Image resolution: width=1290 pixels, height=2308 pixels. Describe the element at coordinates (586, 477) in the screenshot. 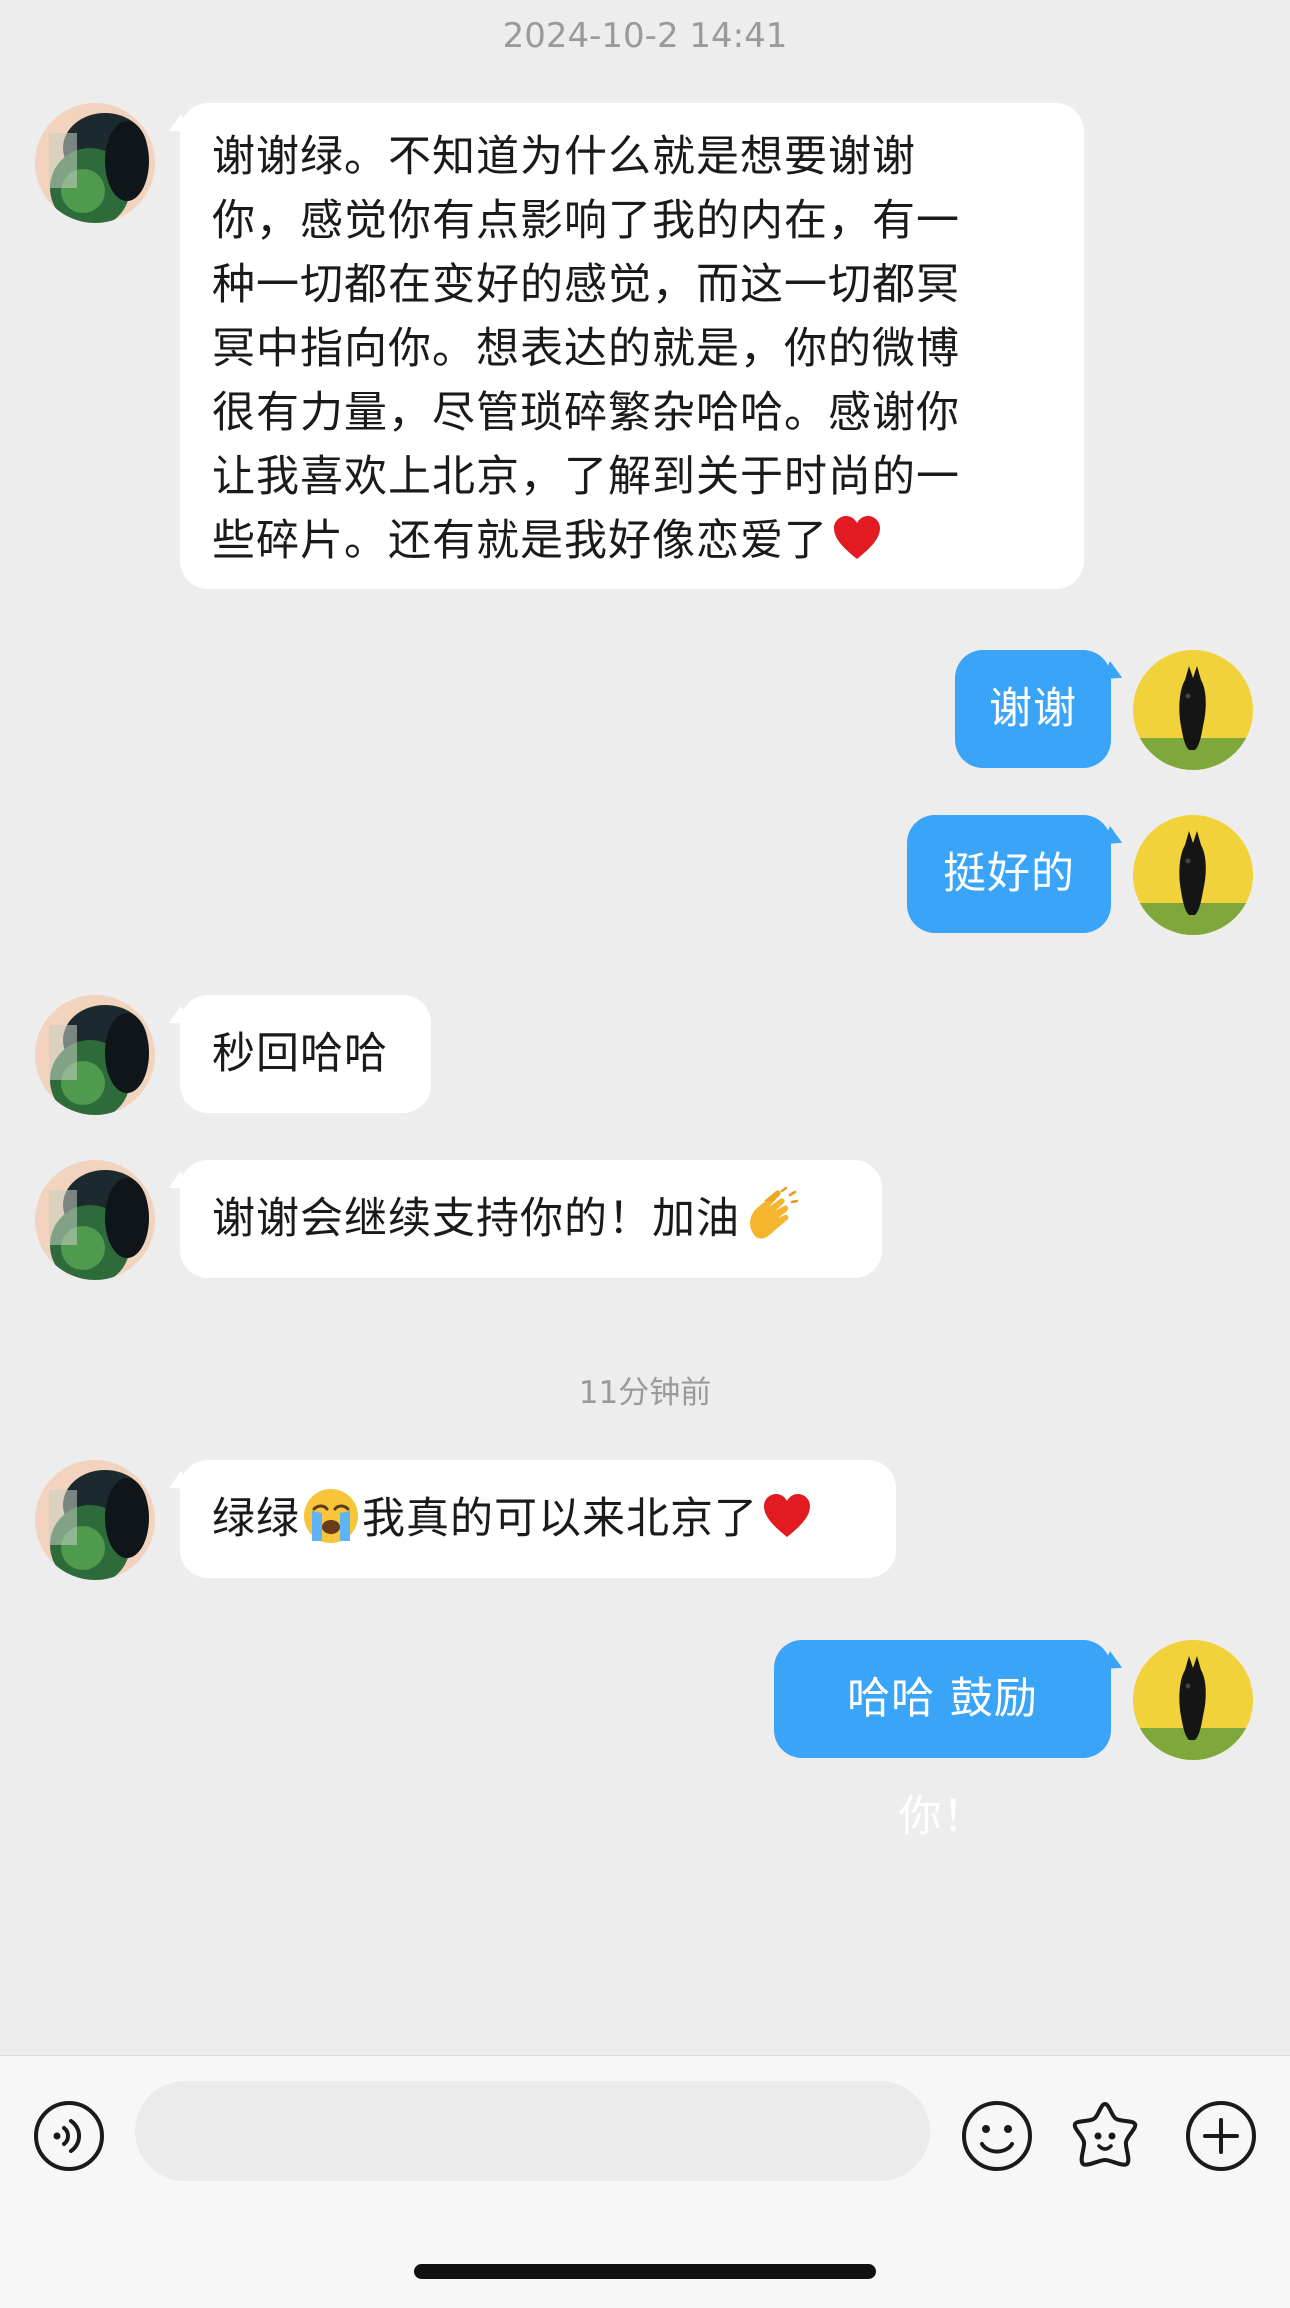

I see `message-line: 让我喜欢上北京，了解到关于时尚的一` at that location.